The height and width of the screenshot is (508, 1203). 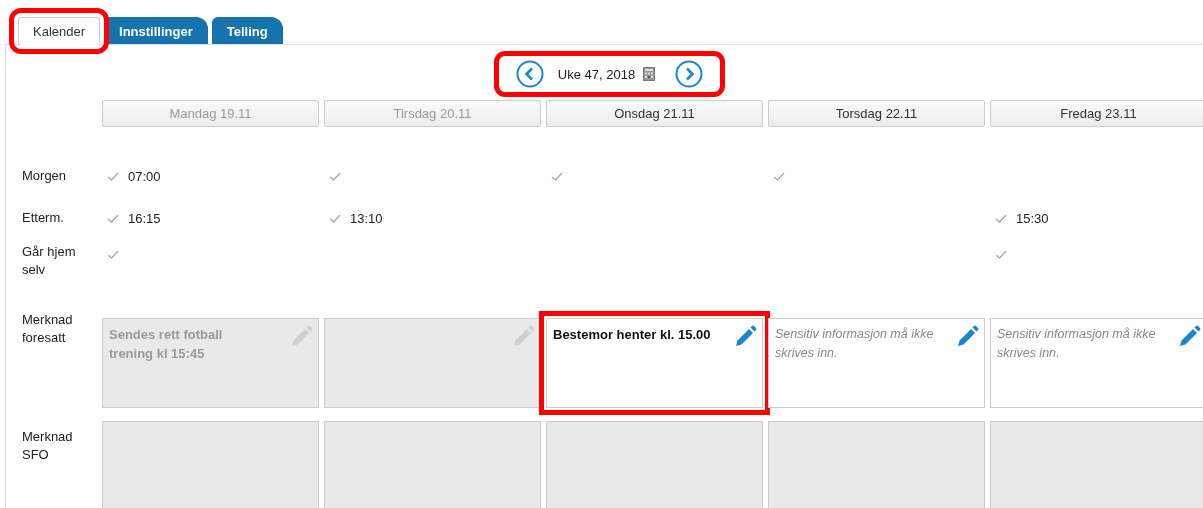 I want to click on day-header: Torsdag 22.11, so click(x=876, y=113).